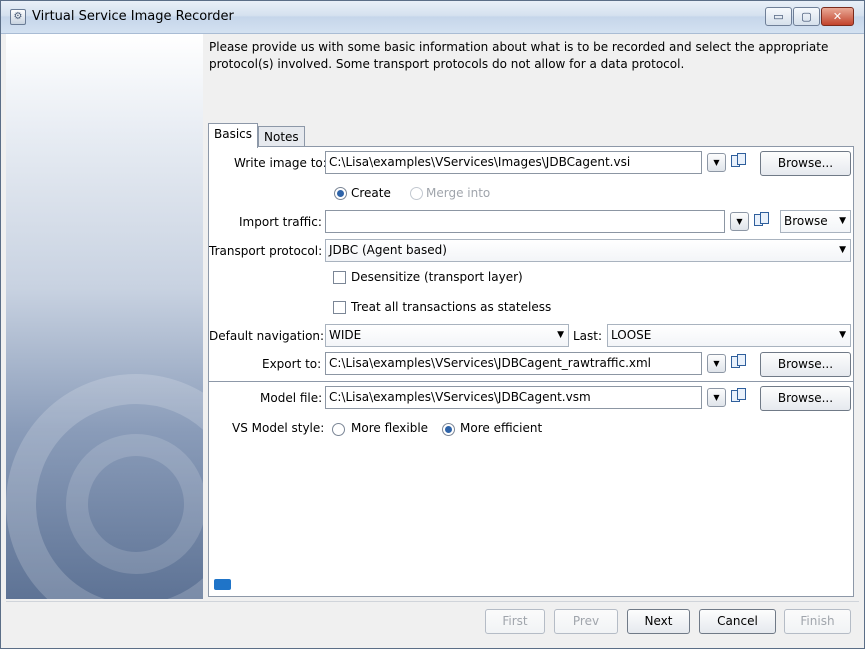 The image size is (865, 649). I want to click on finish-button: Finish, so click(817, 621).